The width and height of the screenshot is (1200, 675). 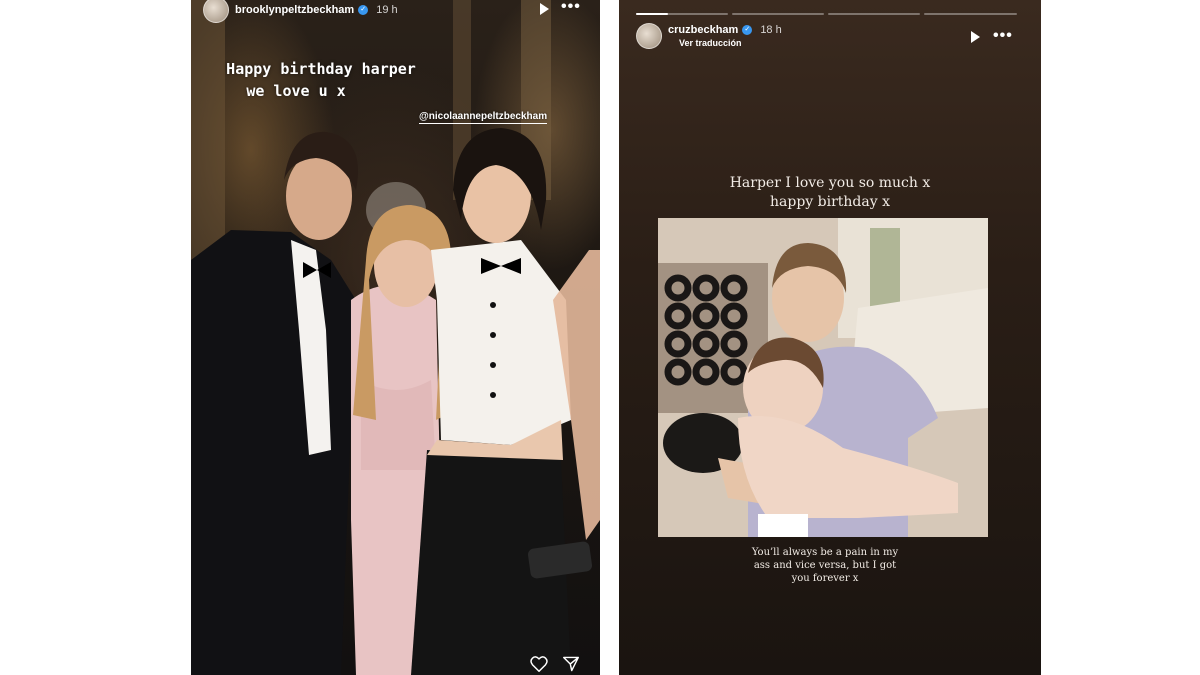 What do you see at coordinates (830, 183) in the screenshot?
I see `story-title-line1: Harper I love you so much x` at bounding box center [830, 183].